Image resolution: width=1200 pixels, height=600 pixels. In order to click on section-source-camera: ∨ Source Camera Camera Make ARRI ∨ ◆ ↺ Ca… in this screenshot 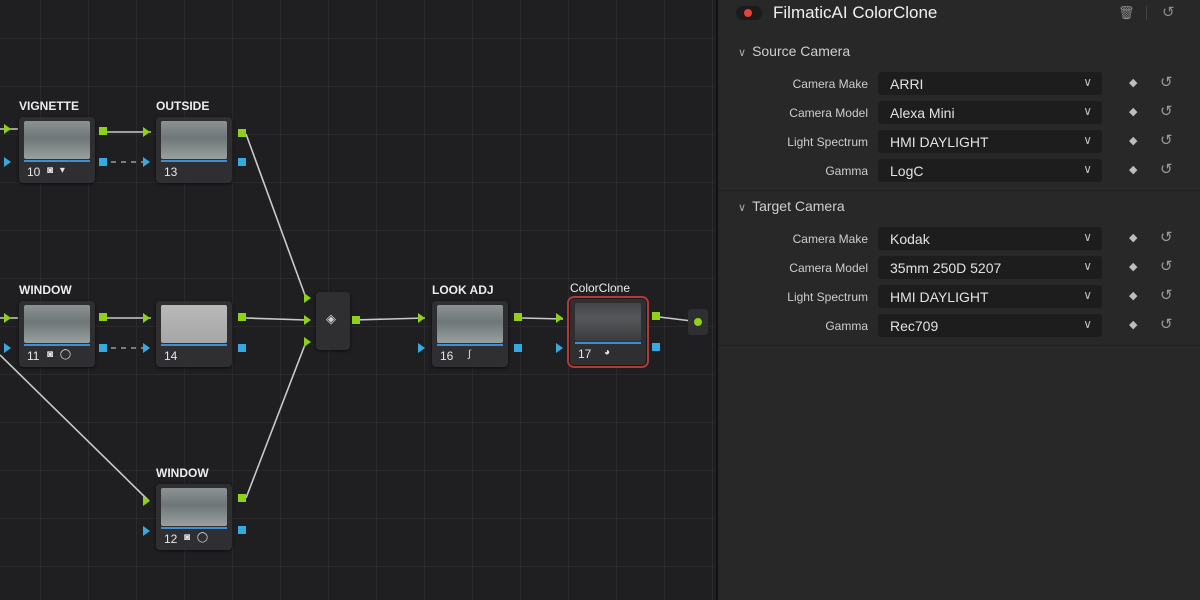, I will do `click(959, 116)`.